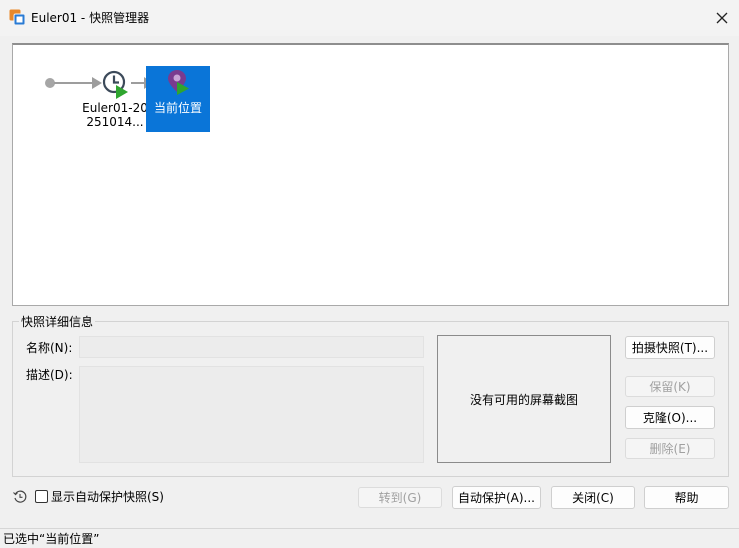 The width and height of the screenshot is (739, 548). I want to click on status-bar: 已选中“当前位置”, so click(369, 538).